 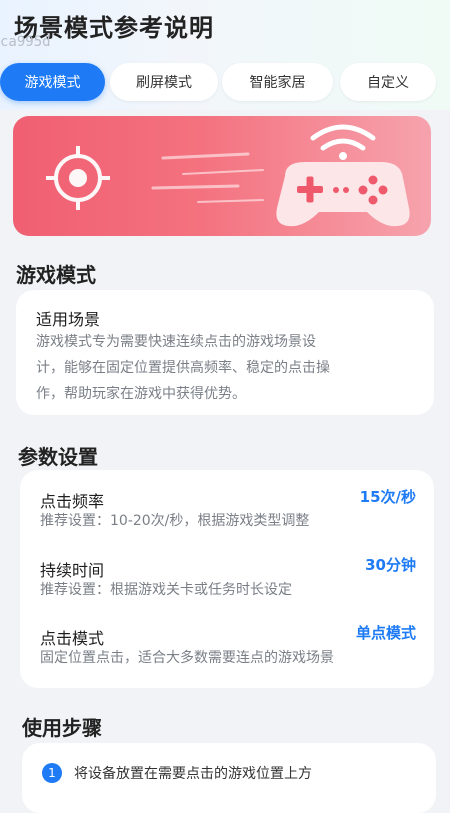 I want to click on description-line: 作，帮助玩家在游戏中获得优势。, so click(x=141, y=394).